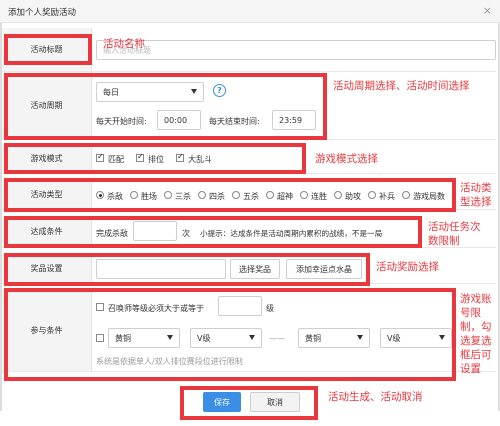 The height and width of the screenshot is (426, 500). I want to click on dialog-titlebar: 添加个人奖励活动 ×, so click(250, 11).